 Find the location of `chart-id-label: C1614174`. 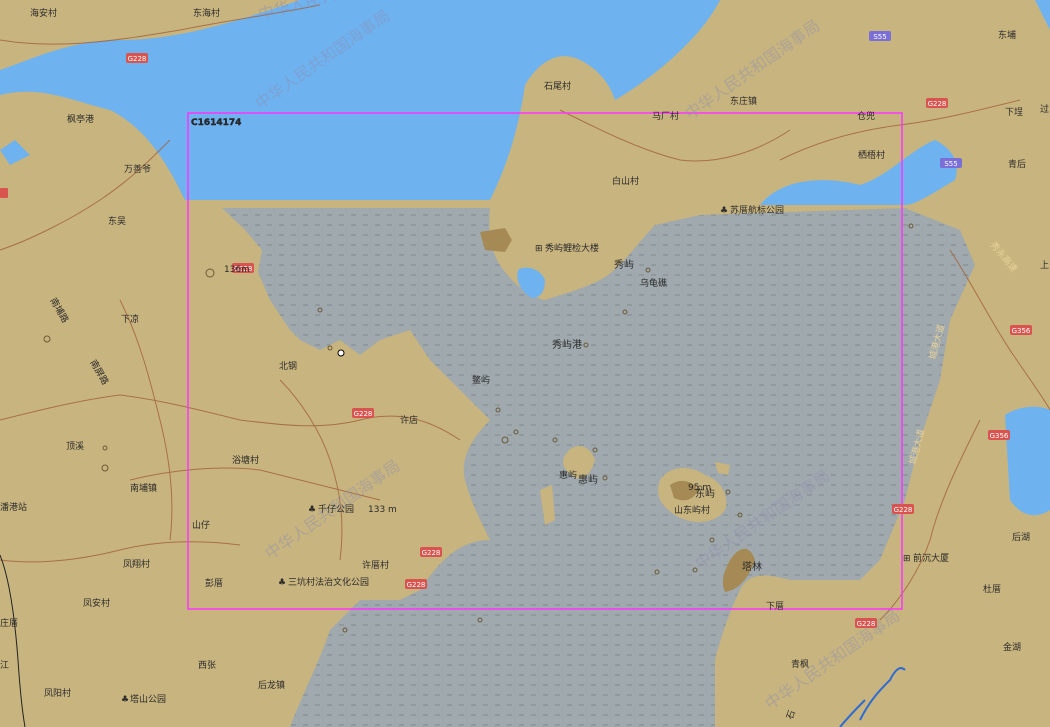

chart-id-label: C1614174 is located at coordinates (216, 123).